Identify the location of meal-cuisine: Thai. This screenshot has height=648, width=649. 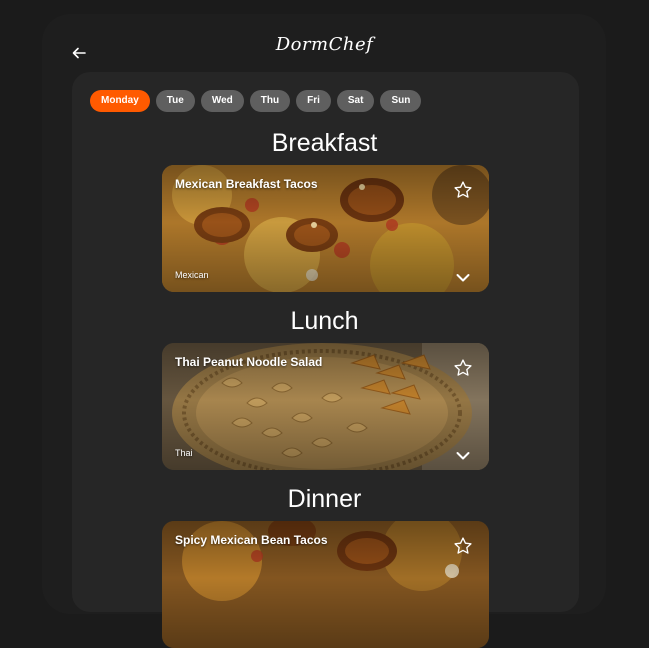
(184, 453).